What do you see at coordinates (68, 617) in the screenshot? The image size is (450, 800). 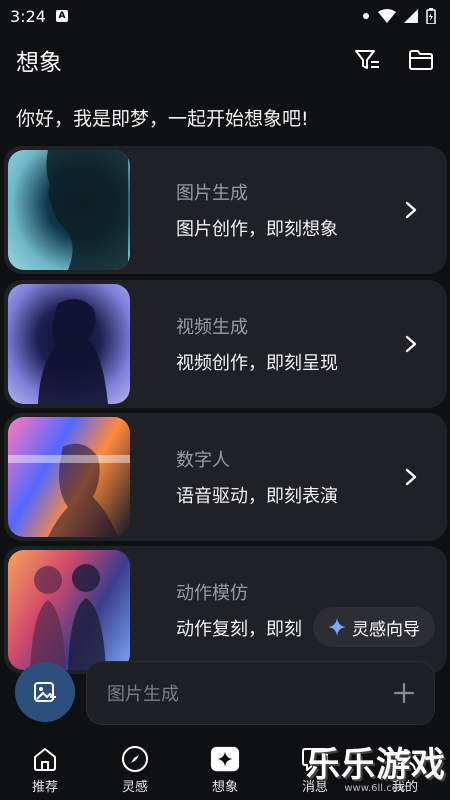 I see `figures-illustration` at bounding box center [68, 617].